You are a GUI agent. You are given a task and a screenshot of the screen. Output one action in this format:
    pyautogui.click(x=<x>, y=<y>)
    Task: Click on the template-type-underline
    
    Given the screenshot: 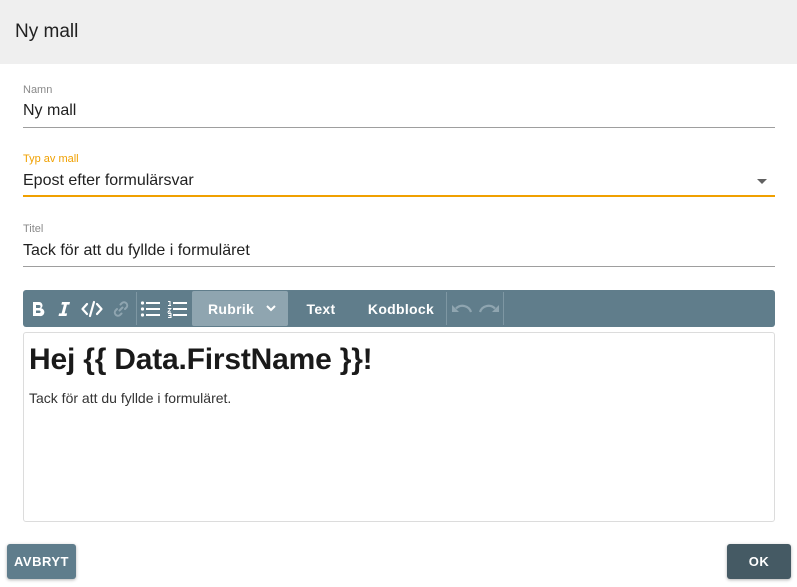 What is the action you would take?
    pyautogui.click(x=399, y=196)
    